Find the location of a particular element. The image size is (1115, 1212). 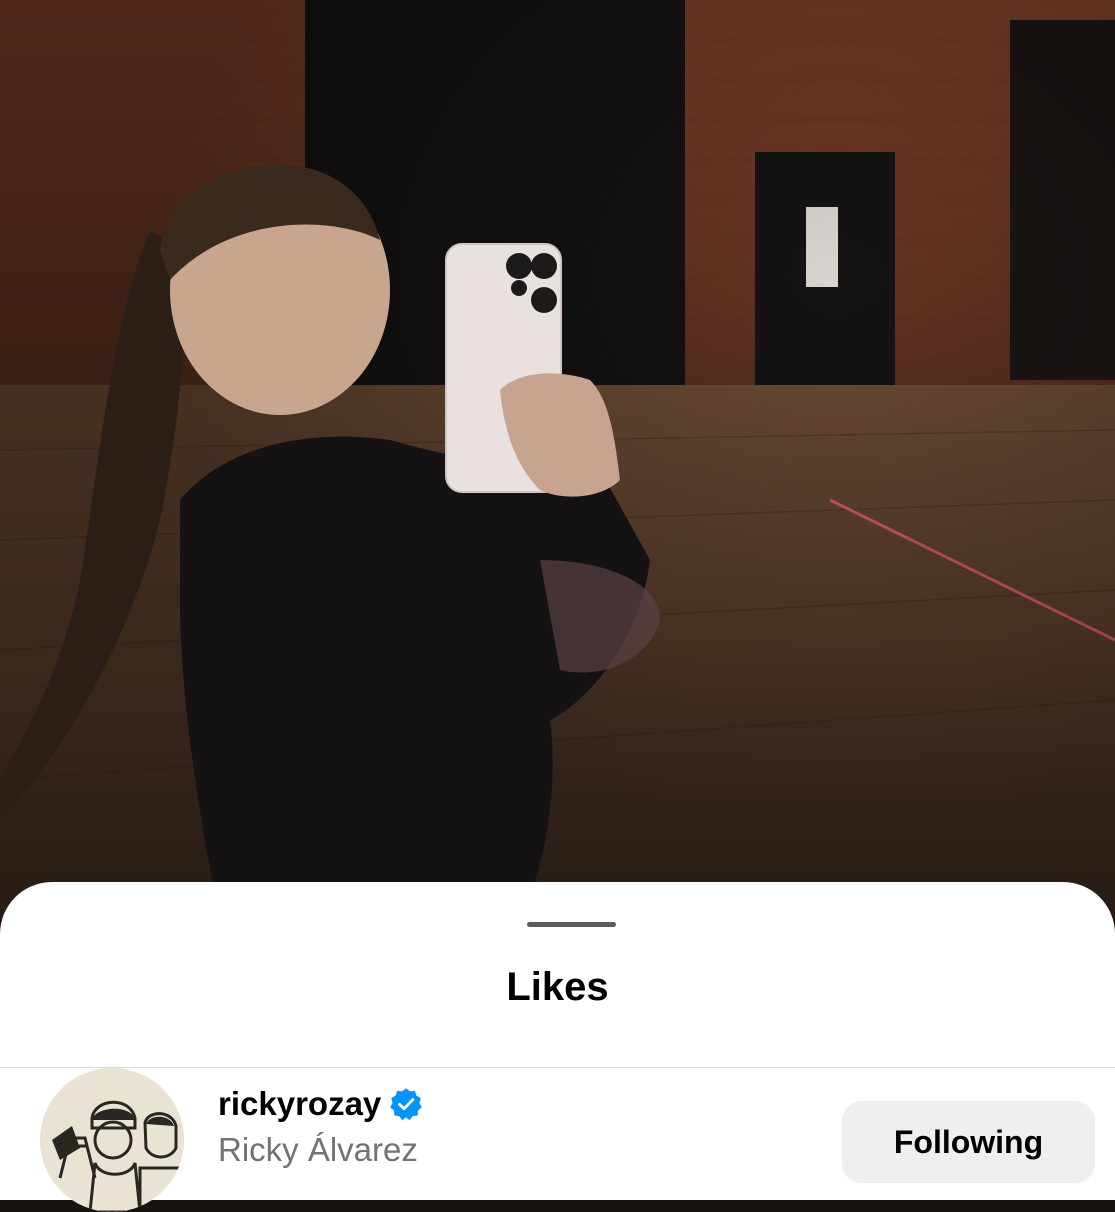

sheet-title: Likes is located at coordinates (557, 987).